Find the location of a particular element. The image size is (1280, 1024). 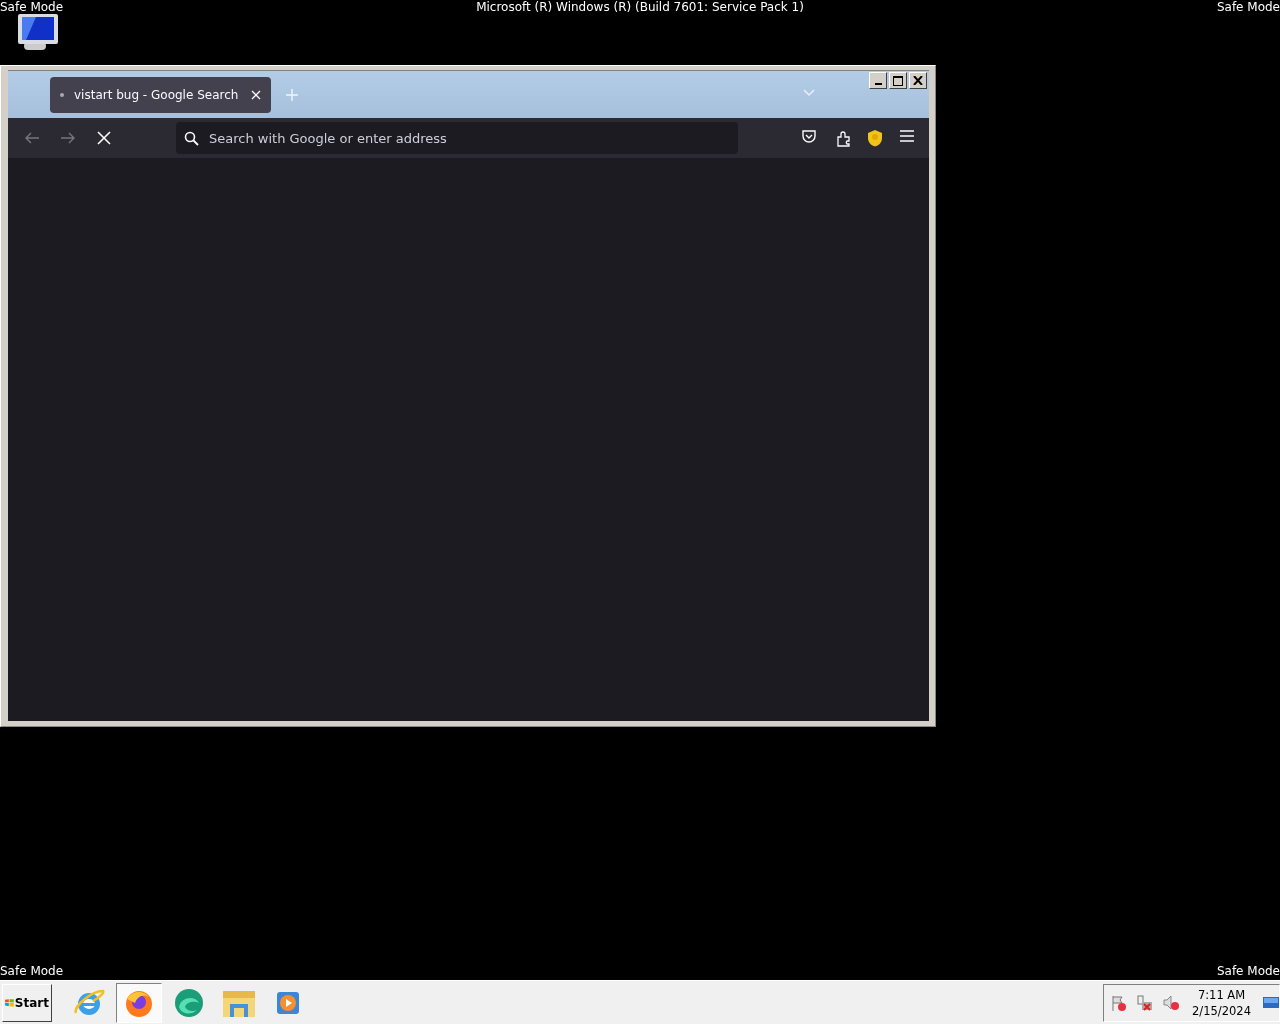

close-tab-icon is located at coordinates (256, 94).